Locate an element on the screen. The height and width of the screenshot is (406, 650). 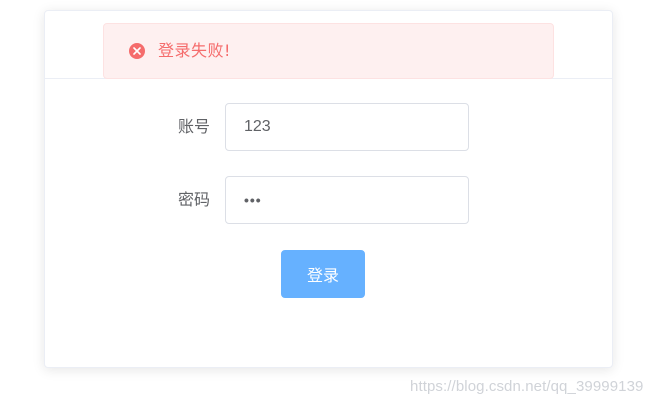
login-button: 登录 is located at coordinates (323, 274).